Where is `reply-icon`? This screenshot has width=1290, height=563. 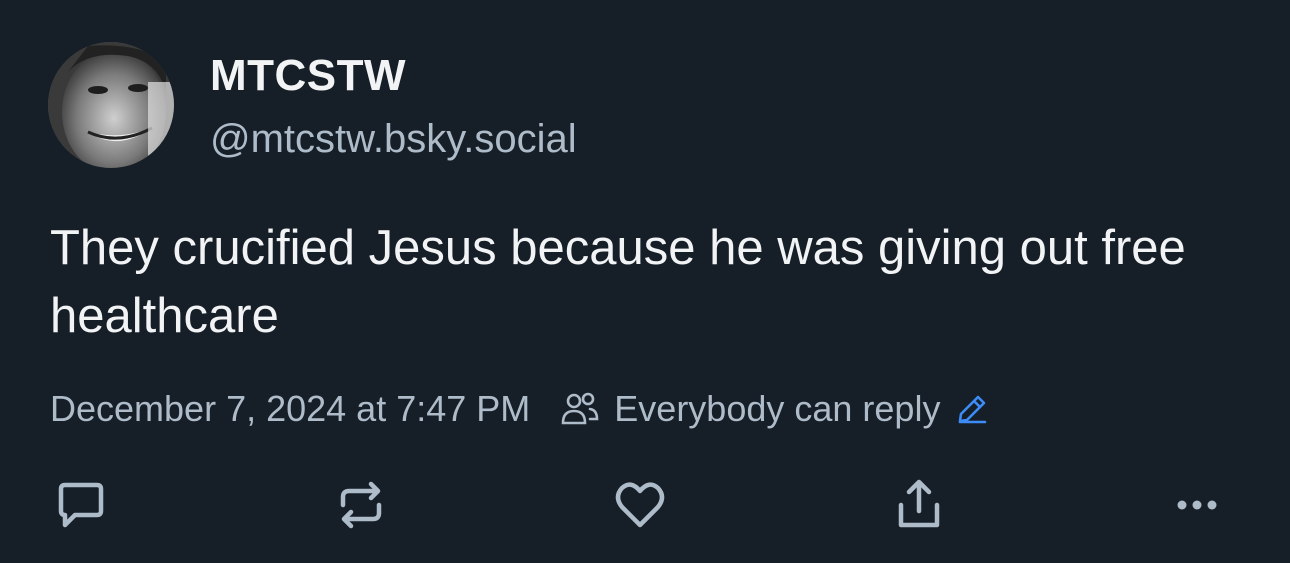
reply-icon is located at coordinates (81, 505).